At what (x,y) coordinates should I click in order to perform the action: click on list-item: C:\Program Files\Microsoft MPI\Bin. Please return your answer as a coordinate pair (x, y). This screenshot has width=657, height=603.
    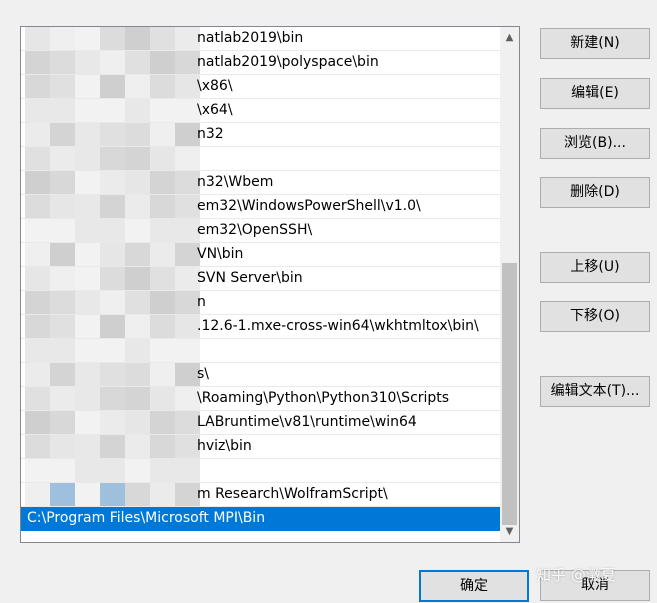
    Looking at the image, I should click on (260, 519).